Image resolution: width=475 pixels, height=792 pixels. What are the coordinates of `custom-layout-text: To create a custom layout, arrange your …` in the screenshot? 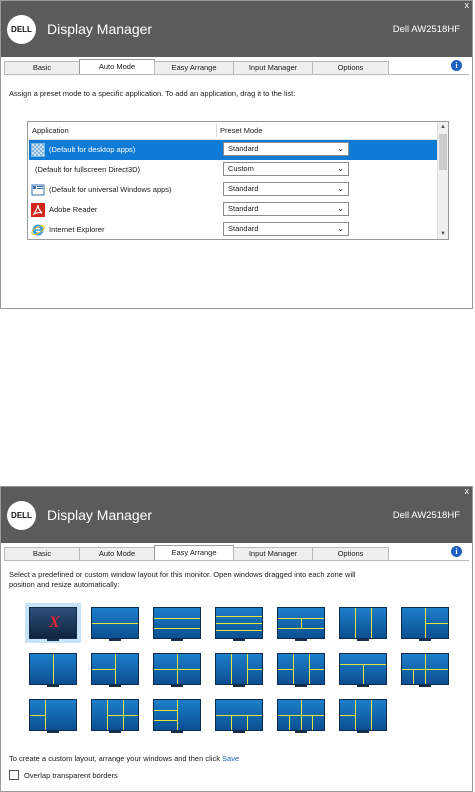 It's located at (124, 758).